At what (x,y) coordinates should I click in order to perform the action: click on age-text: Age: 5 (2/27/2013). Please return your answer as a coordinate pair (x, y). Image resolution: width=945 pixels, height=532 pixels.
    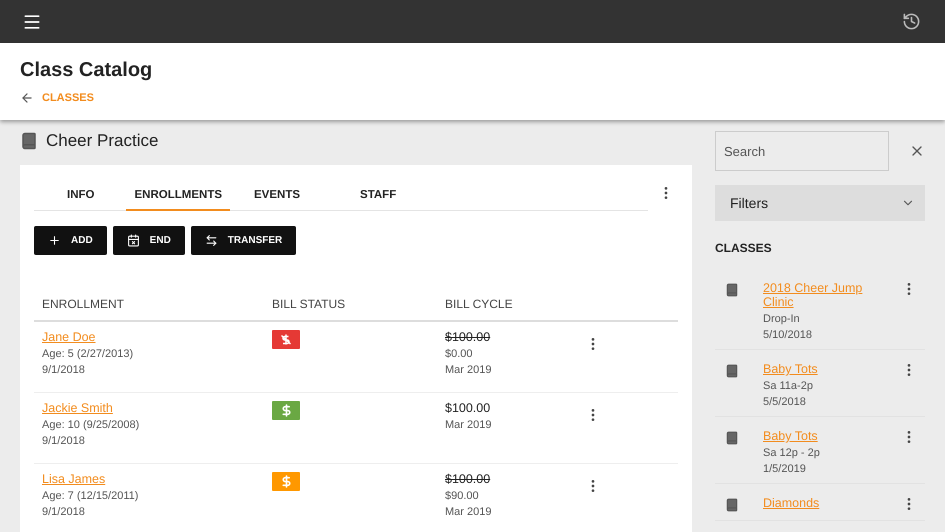
    Looking at the image, I should click on (88, 354).